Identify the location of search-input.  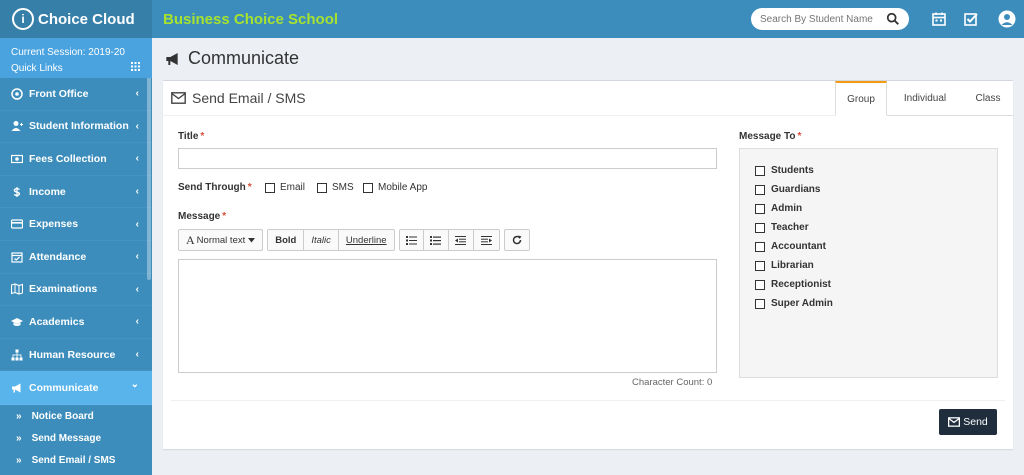
(820, 19).